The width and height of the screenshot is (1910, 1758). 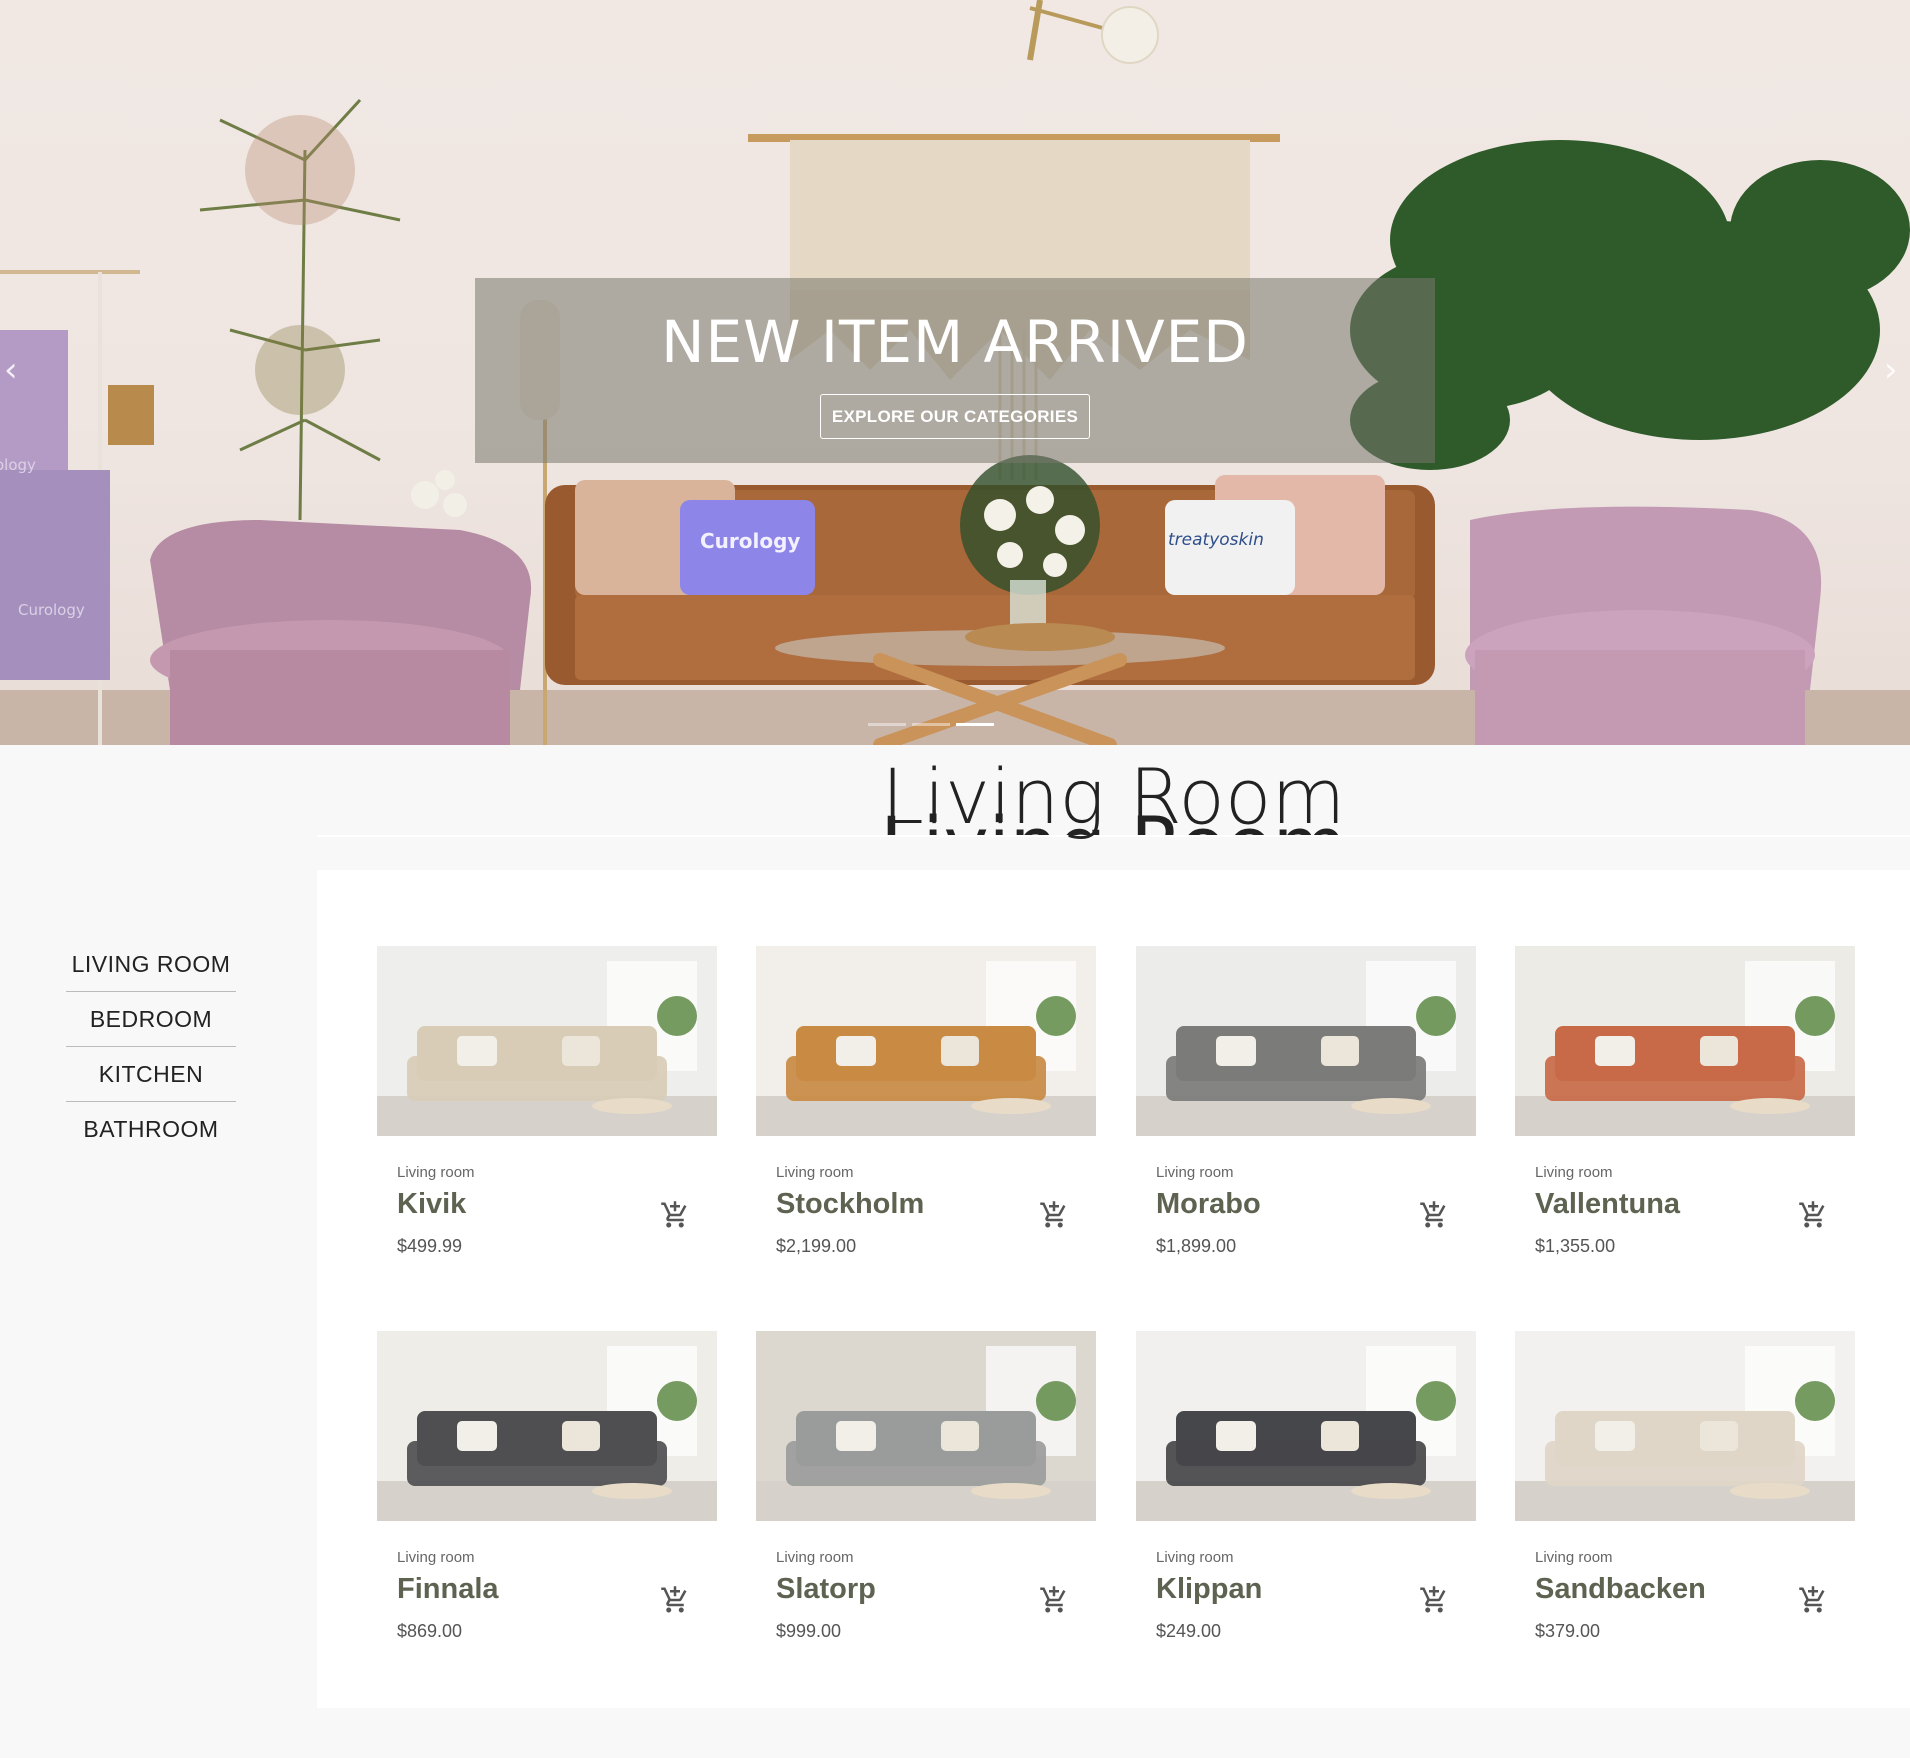 I want to click on product-card: Living room Stockholm $2,199.00, so click(x=926, y=1111).